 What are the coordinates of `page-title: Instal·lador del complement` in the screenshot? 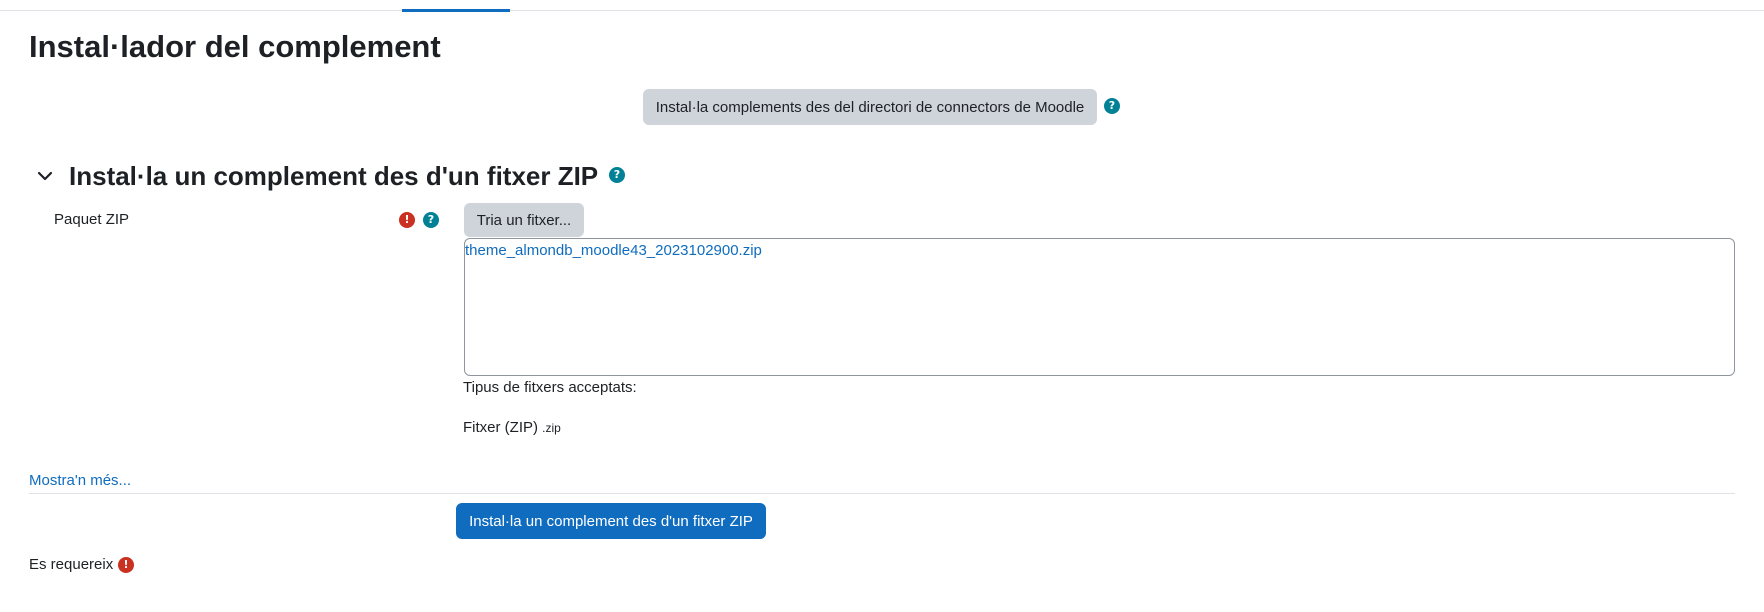 It's located at (235, 46).